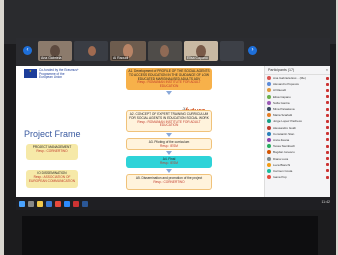 This screenshot has width=338, height=255. I want to click on video-strip: ‹ Ana Gabriela Al Raoudi Elisa Capano ›, so click(173, 52).